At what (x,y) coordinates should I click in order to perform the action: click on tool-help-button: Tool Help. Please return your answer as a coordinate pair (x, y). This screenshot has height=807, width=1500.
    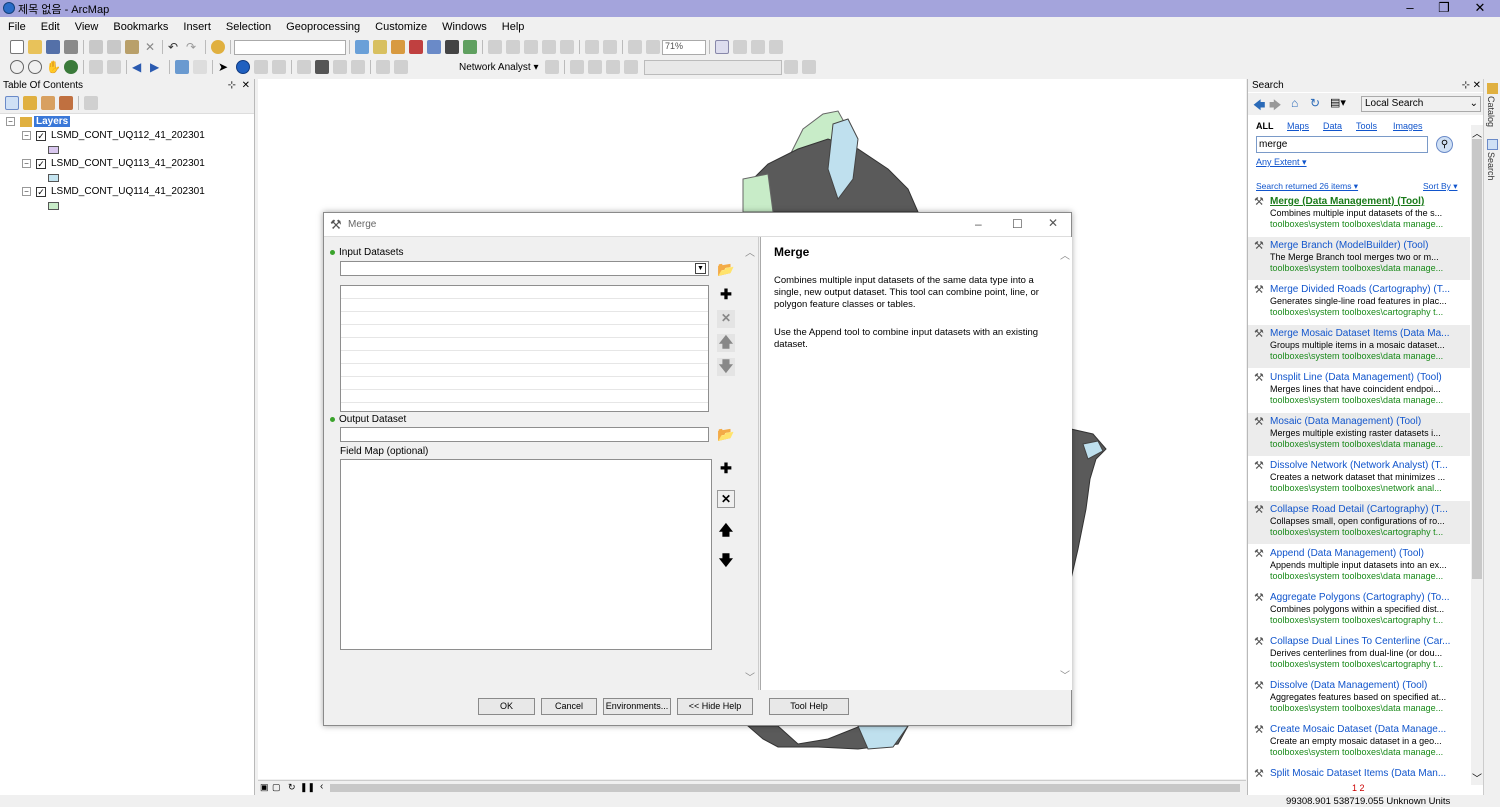
    Looking at the image, I should click on (809, 706).